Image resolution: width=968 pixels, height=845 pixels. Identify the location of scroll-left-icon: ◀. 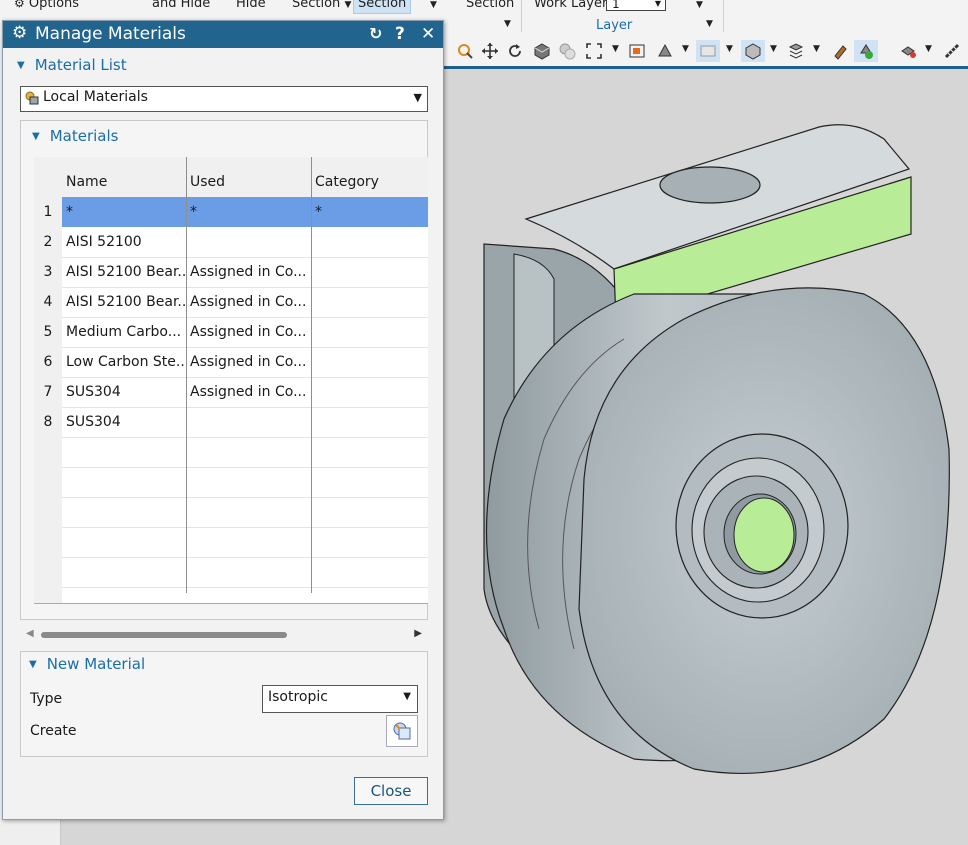
(30, 633).